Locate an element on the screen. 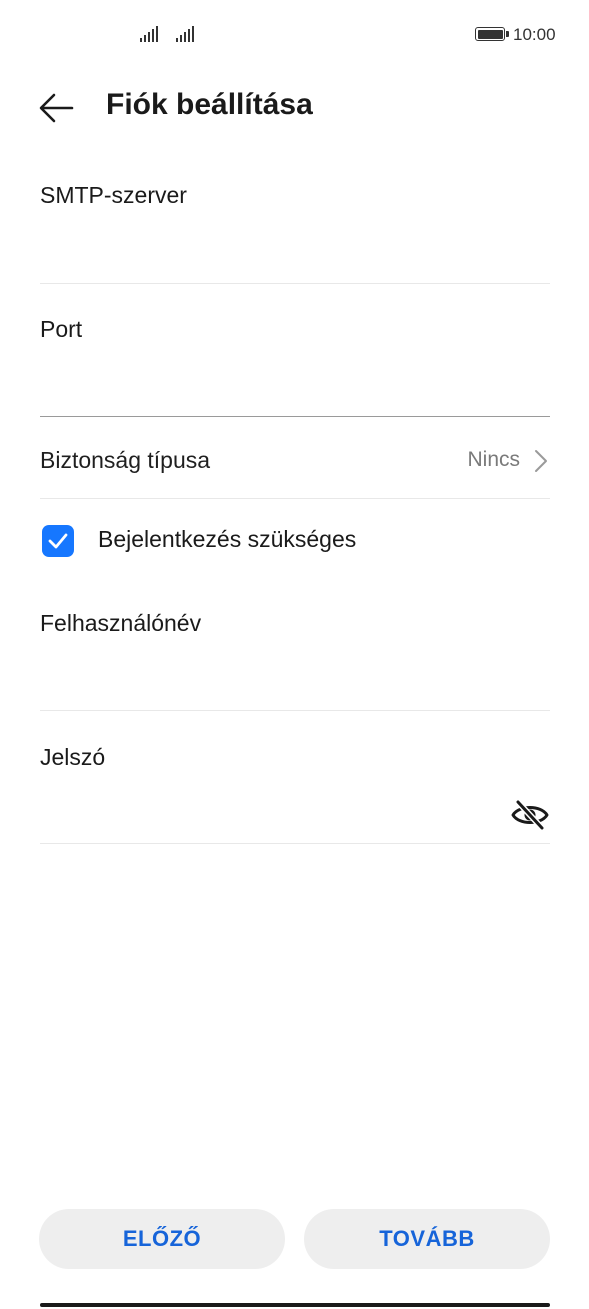 Image resolution: width=589 pixels, height=1309 pixels. app-header: Fiók beállítása is located at coordinates (294, 107).